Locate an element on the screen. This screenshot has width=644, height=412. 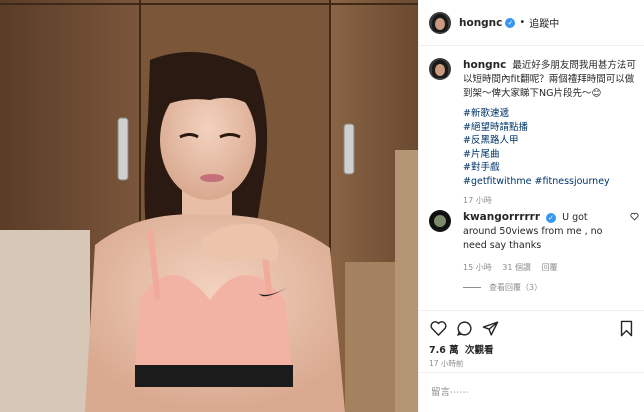
reply-button: 回覆 is located at coordinates (550, 267).